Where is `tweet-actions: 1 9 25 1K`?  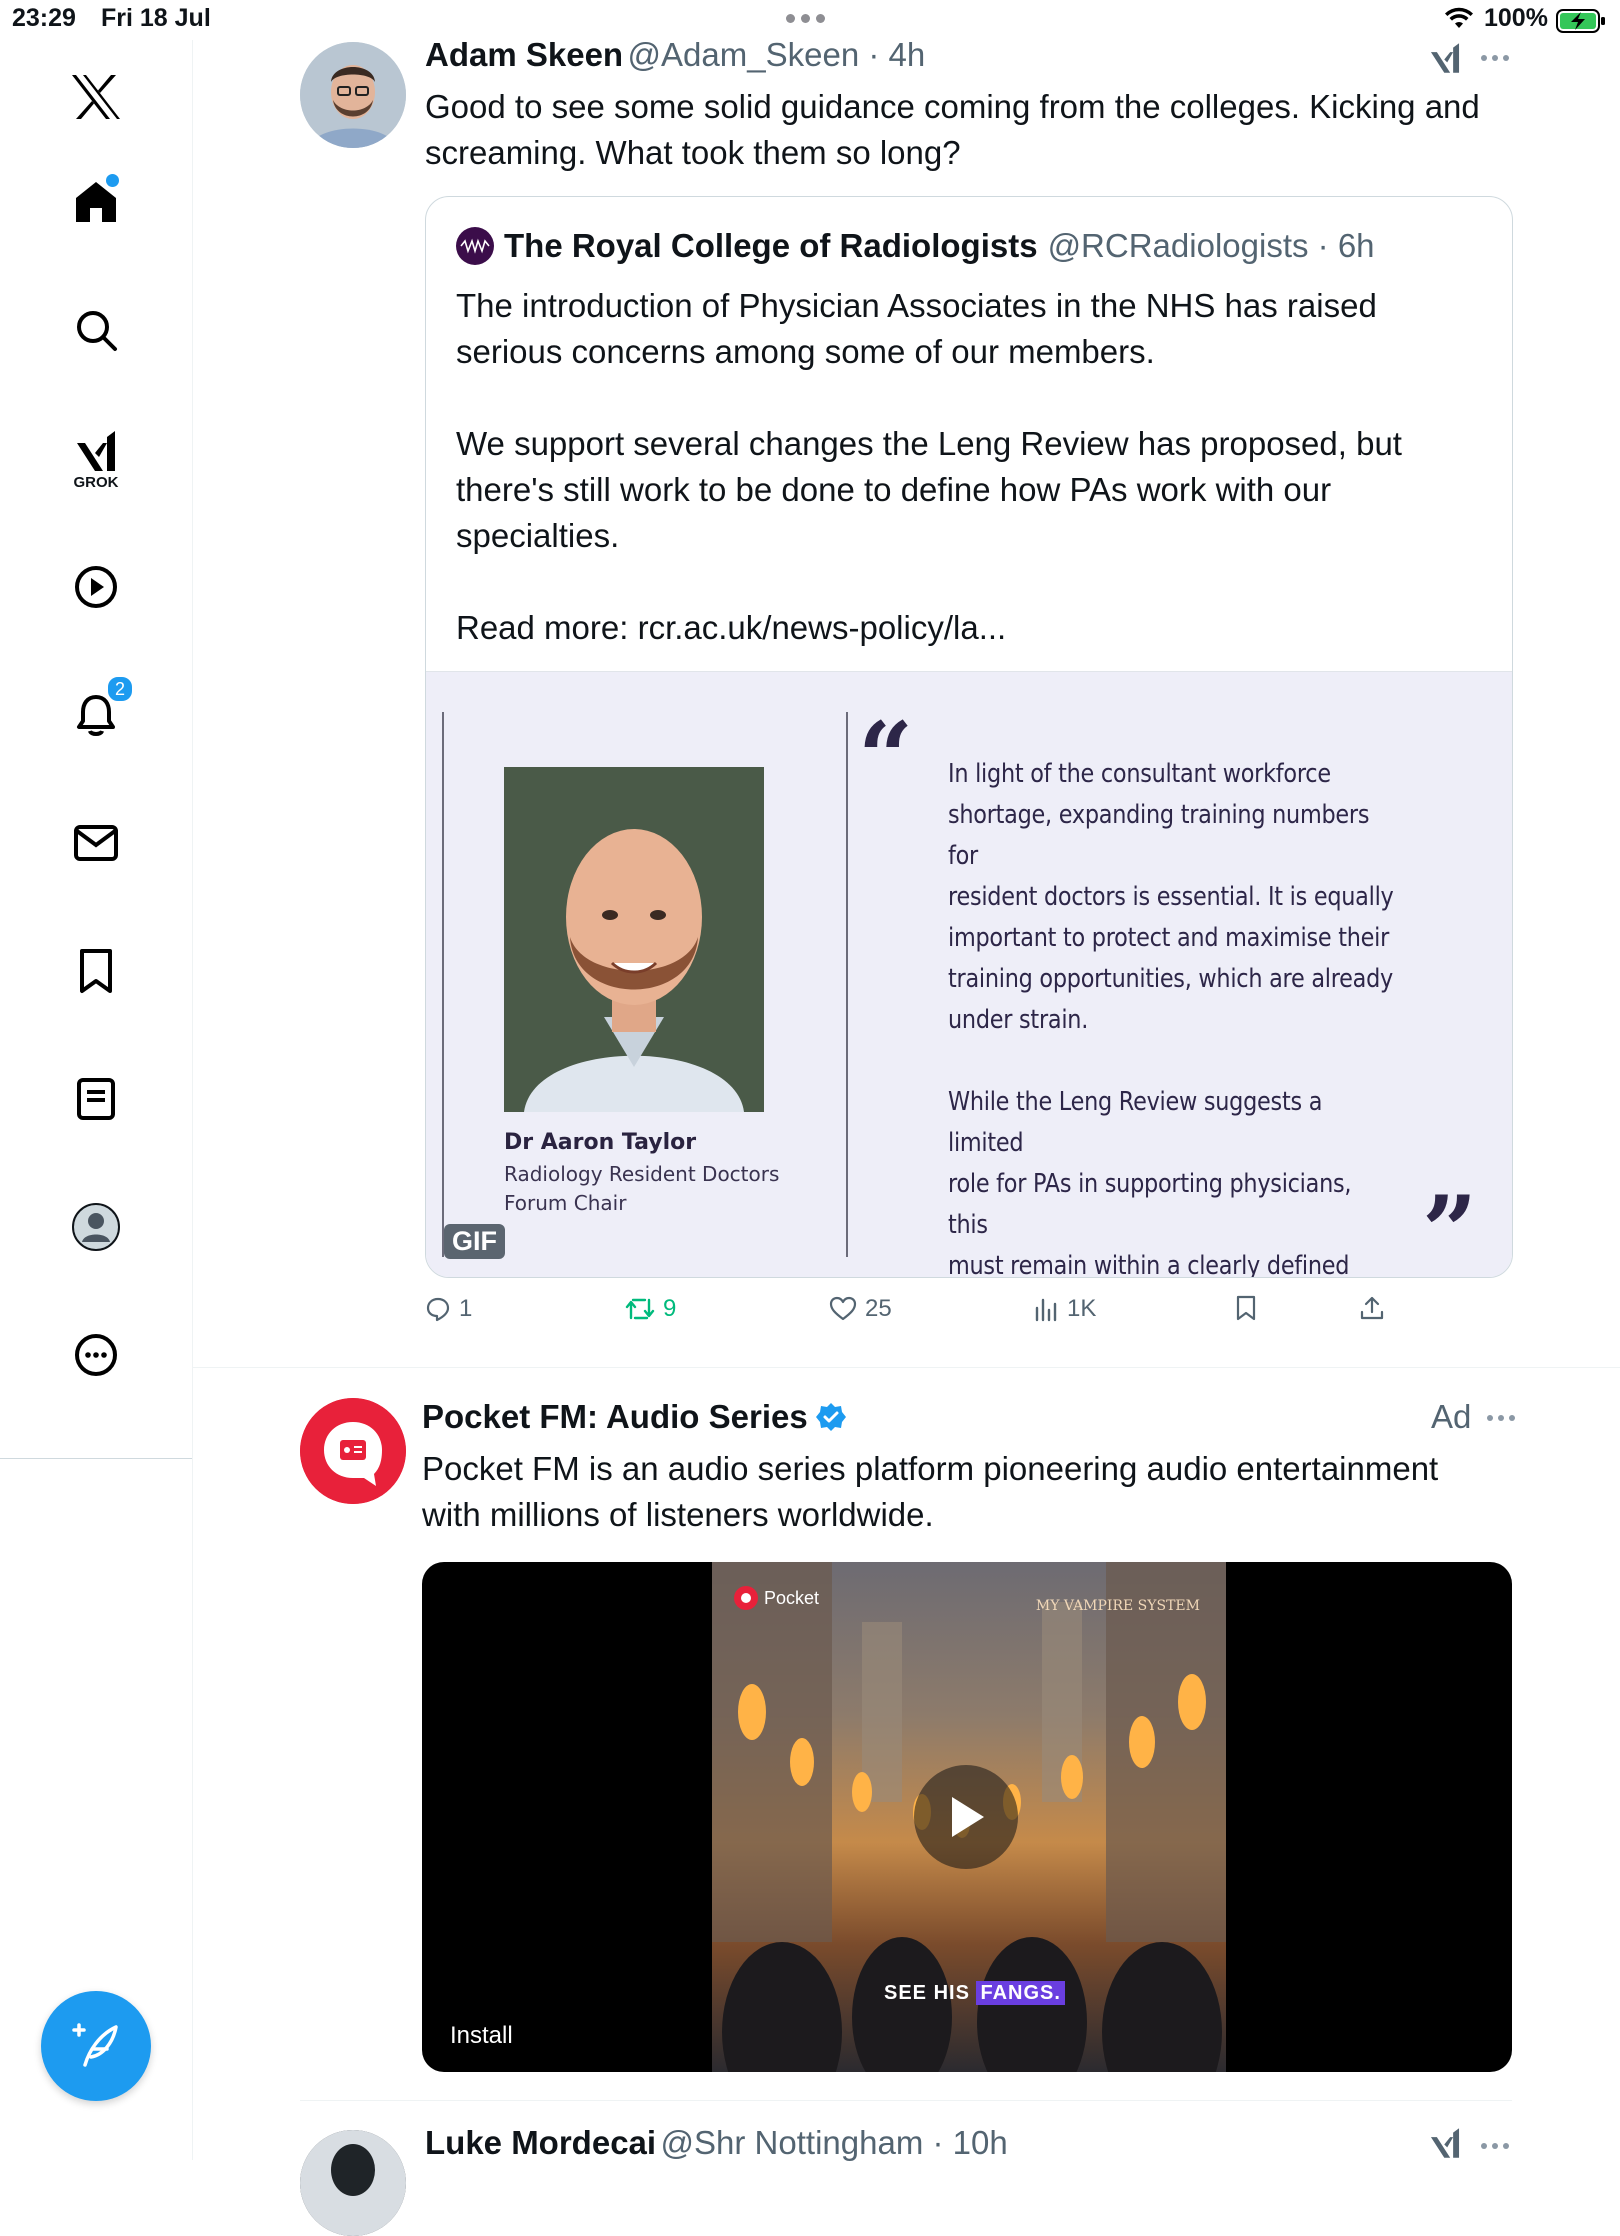
tweet-actions: 1 9 25 1K is located at coordinates (925, 1315).